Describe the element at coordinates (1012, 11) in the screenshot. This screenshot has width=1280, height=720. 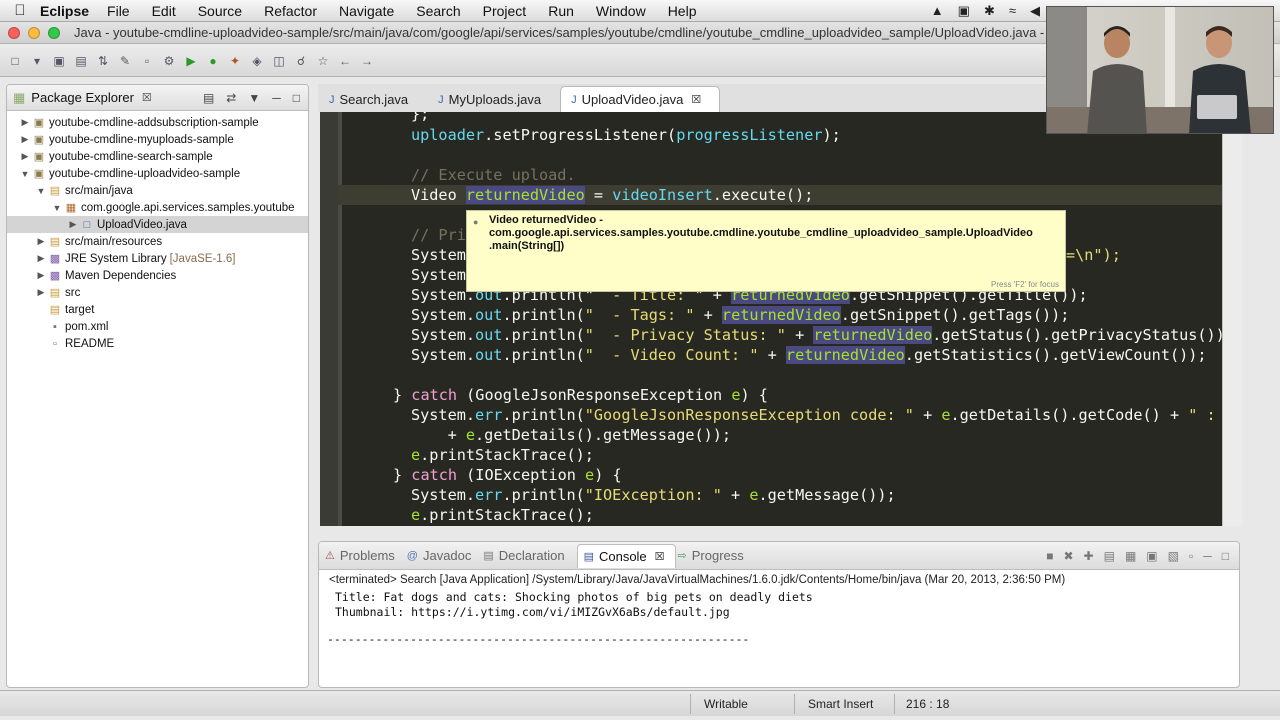
I see `wifi-icon: ≈` at that location.